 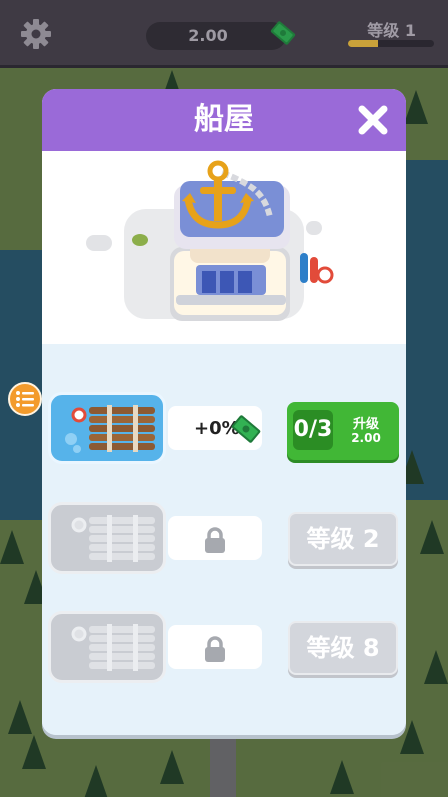 I want to click on list-icon, so click(x=25, y=399).